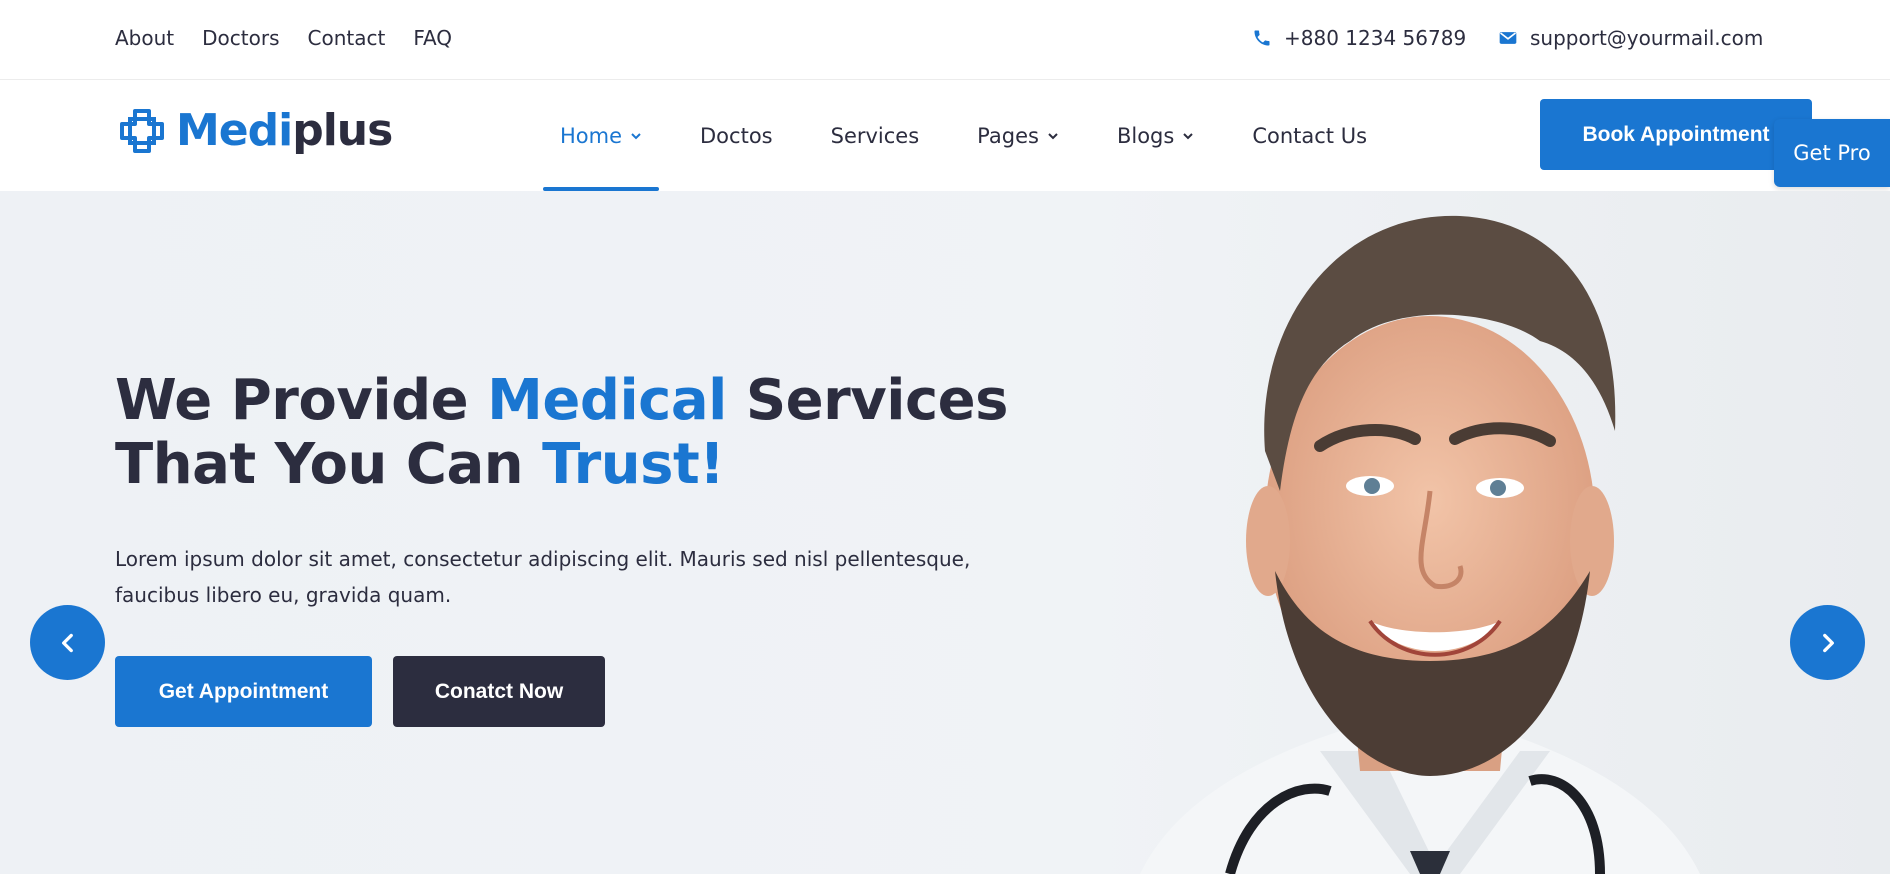 The height and width of the screenshot is (874, 1890). What do you see at coordinates (243, 691) in the screenshot?
I see `get-appointment-button: Get Appointment` at bounding box center [243, 691].